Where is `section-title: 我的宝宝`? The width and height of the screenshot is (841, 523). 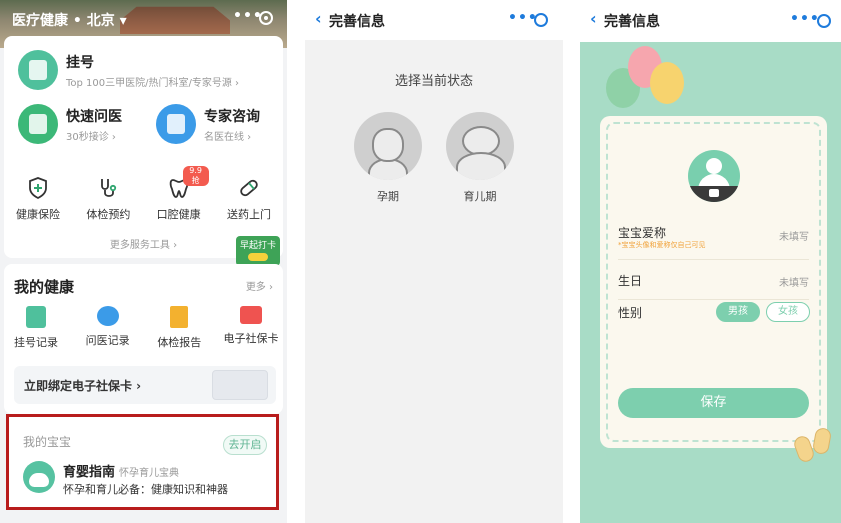 section-title: 我的宝宝 is located at coordinates (47, 442).